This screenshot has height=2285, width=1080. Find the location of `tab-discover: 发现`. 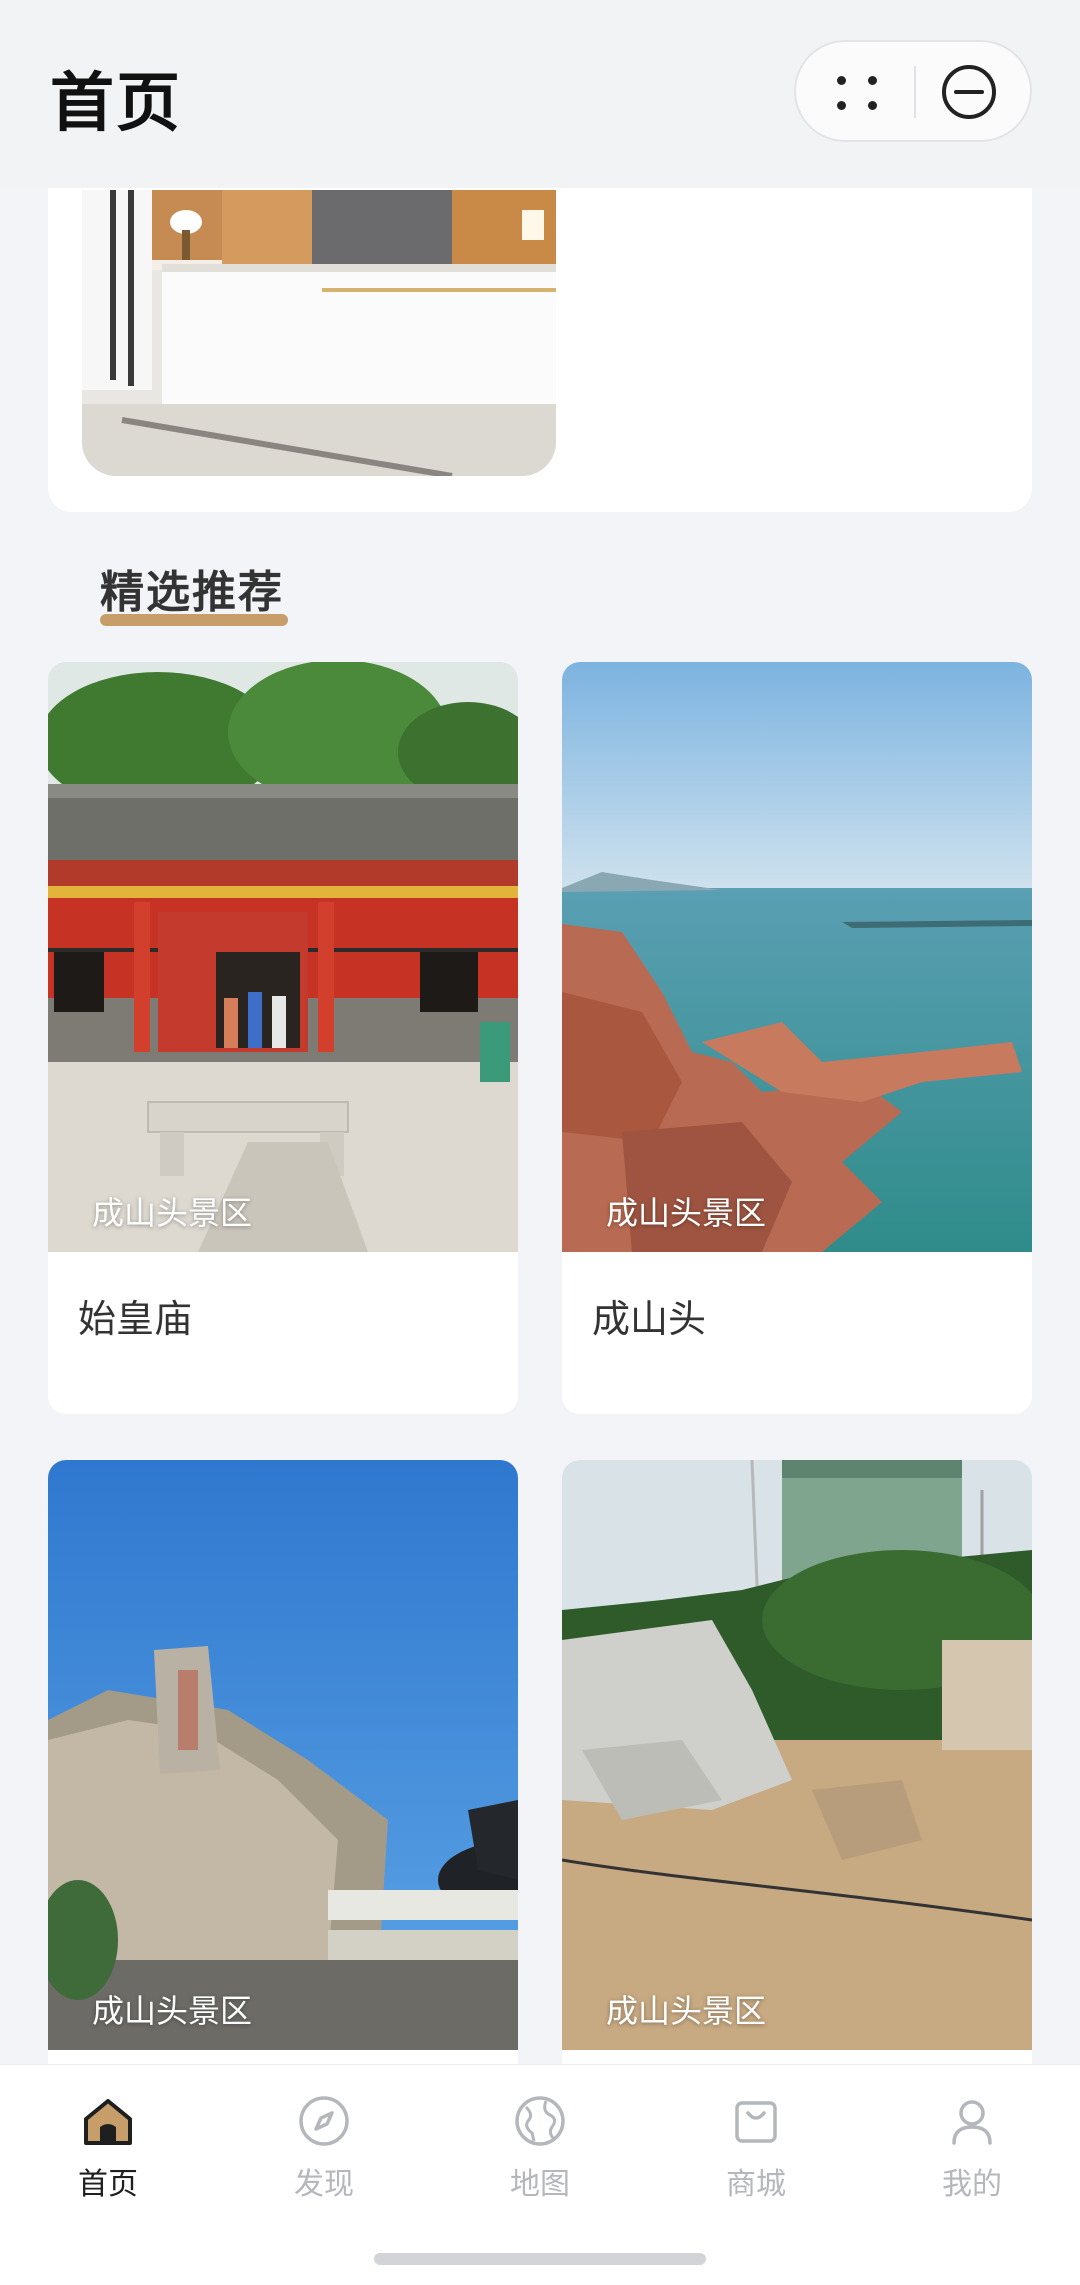

tab-discover: 发现 is located at coordinates (324, 2148).